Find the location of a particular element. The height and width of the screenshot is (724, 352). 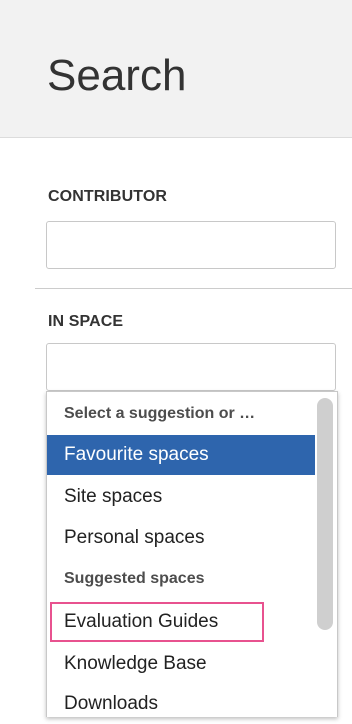

dropdown-scrollbar is located at coordinates (325, 514).